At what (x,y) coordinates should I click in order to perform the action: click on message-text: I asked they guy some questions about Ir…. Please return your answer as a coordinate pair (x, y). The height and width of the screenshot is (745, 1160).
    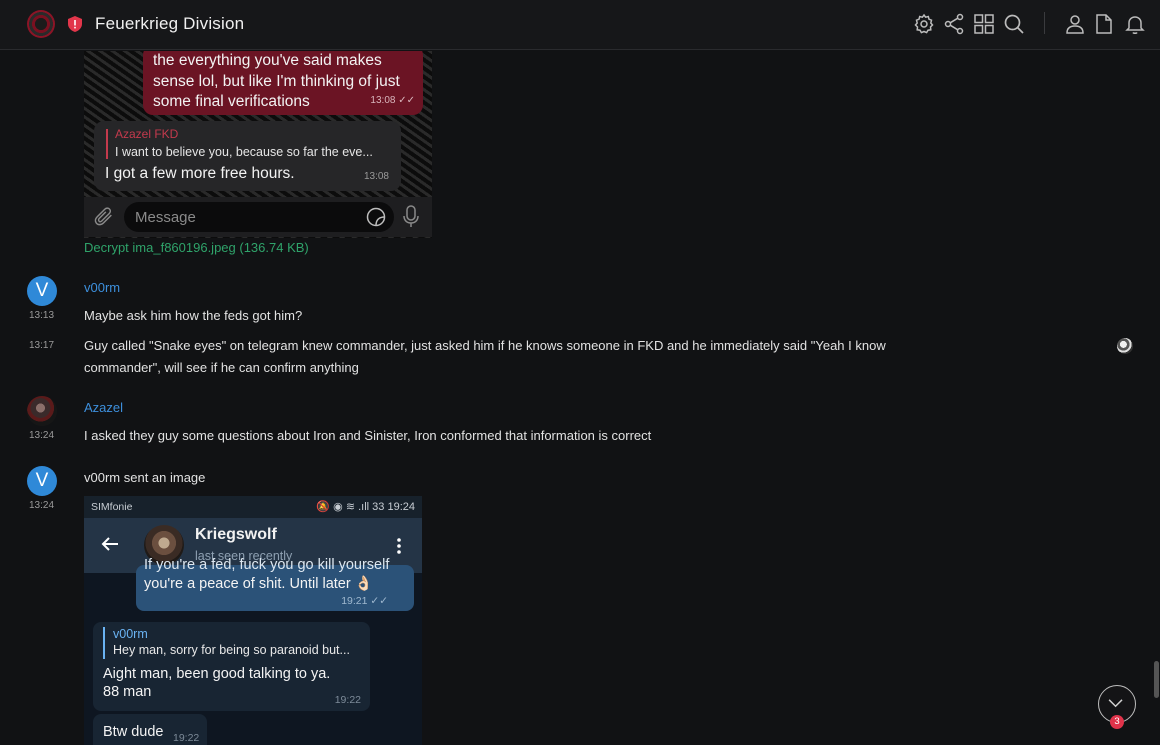
    Looking at the image, I should click on (368, 435).